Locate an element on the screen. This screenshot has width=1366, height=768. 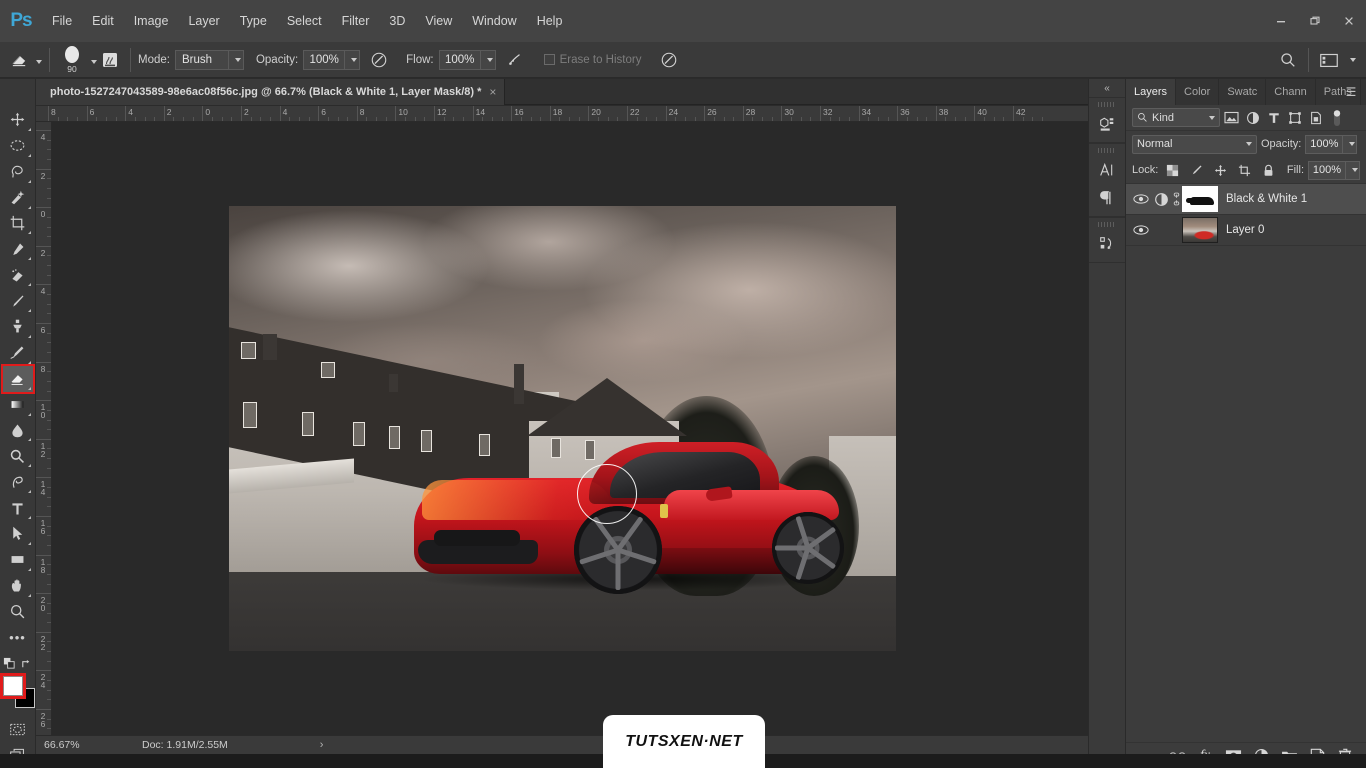
layer-thumbnail is located at coordinates (1200, 230).